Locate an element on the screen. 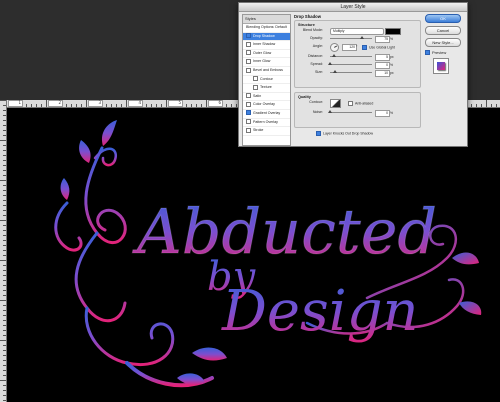 The width and height of the screenshot is (500, 402). cancel-button: Cancel is located at coordinates (443, 30).